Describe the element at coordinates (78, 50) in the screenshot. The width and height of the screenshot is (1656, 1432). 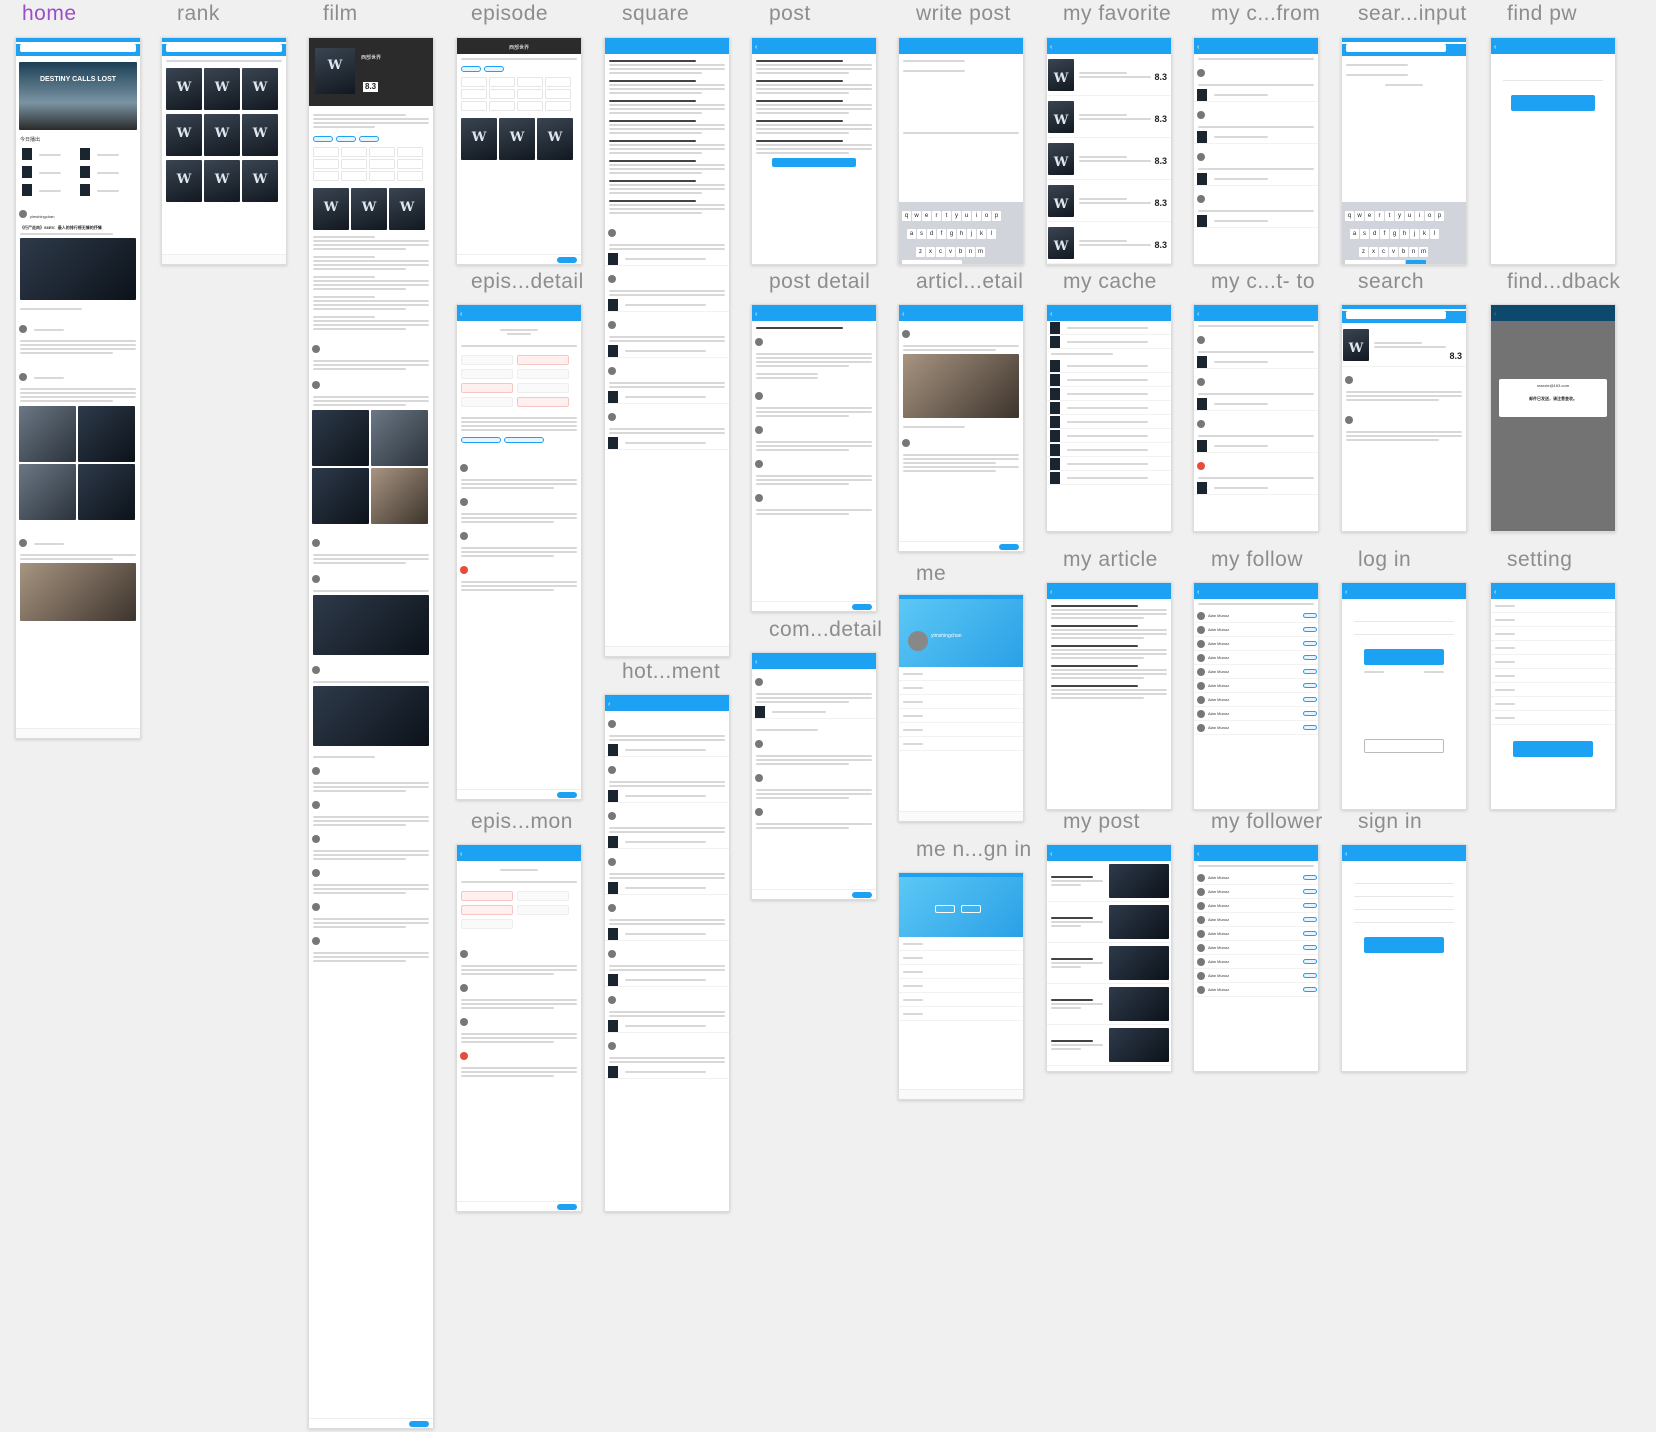
I see `home-search-bar` at that location.